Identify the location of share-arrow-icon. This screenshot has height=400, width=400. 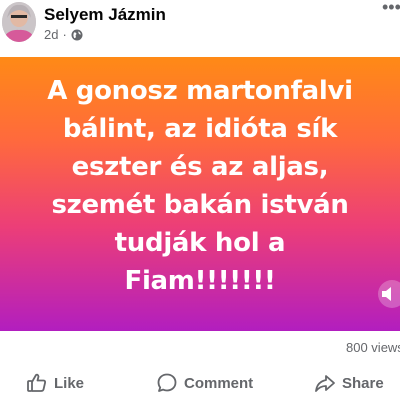
(325, 383).